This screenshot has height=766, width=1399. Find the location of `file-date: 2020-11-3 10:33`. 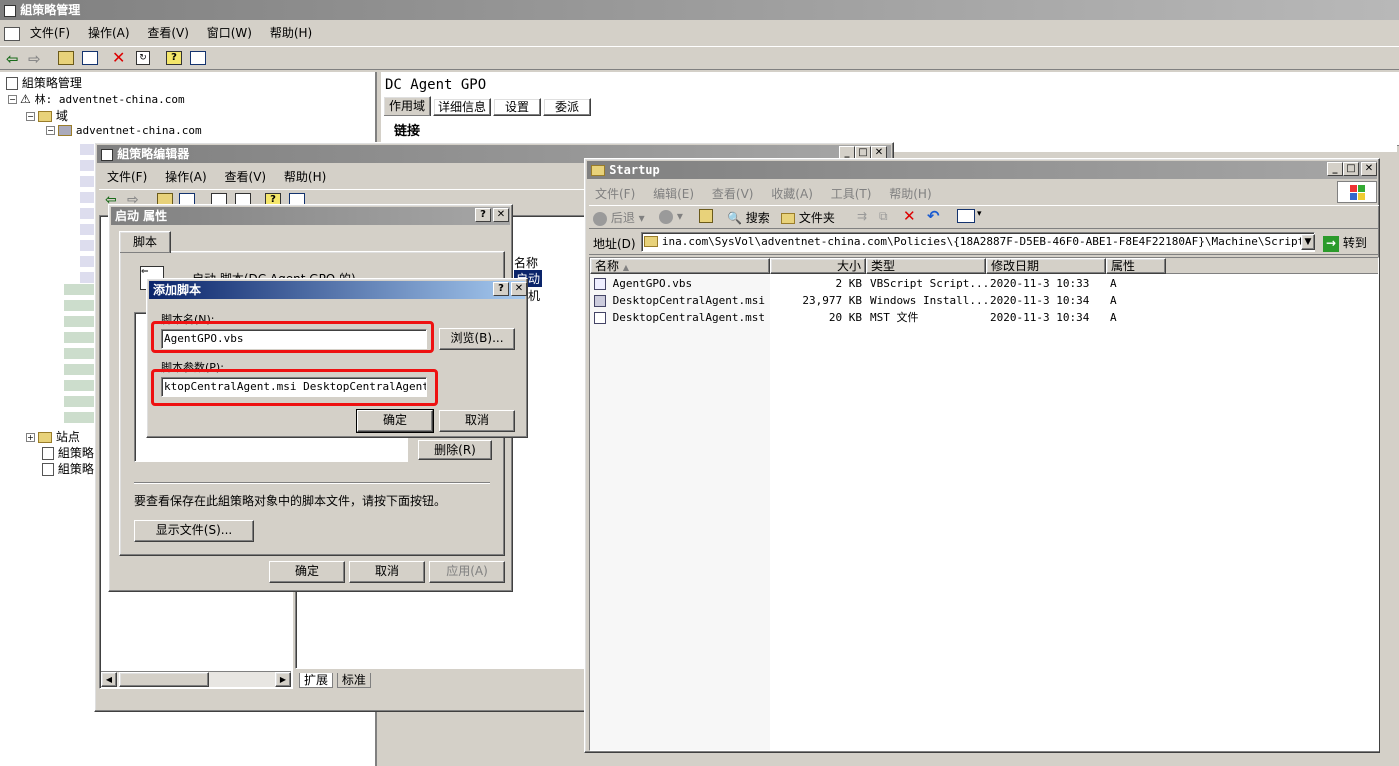

file-date: 2020-11-3 10:33 is located at coordinates (1040, 283).